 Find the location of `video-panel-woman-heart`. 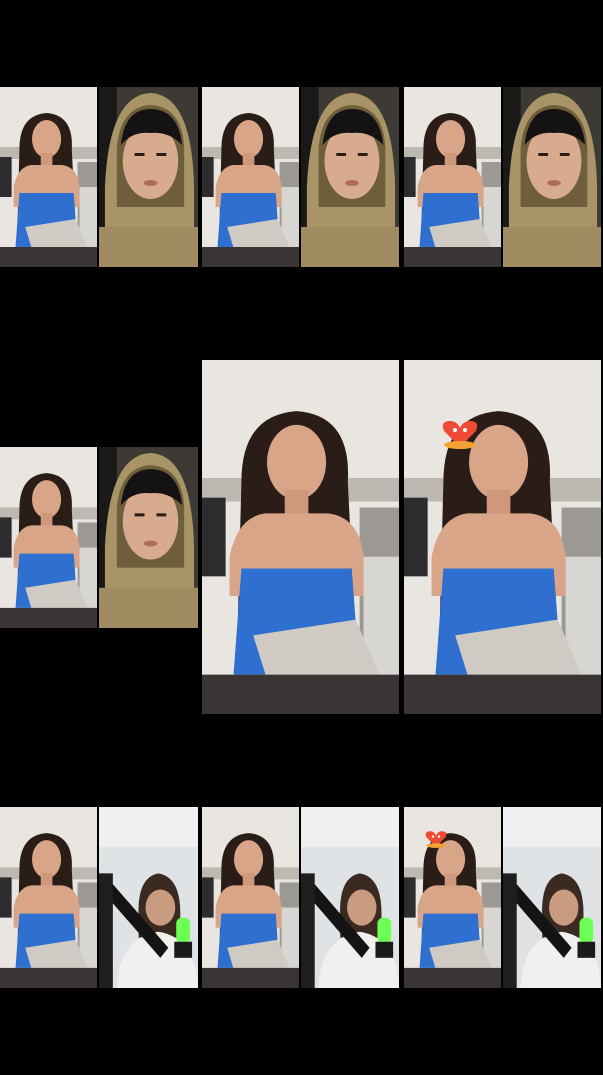

video-panel-woman-heart is located at coordinates (452, 897).